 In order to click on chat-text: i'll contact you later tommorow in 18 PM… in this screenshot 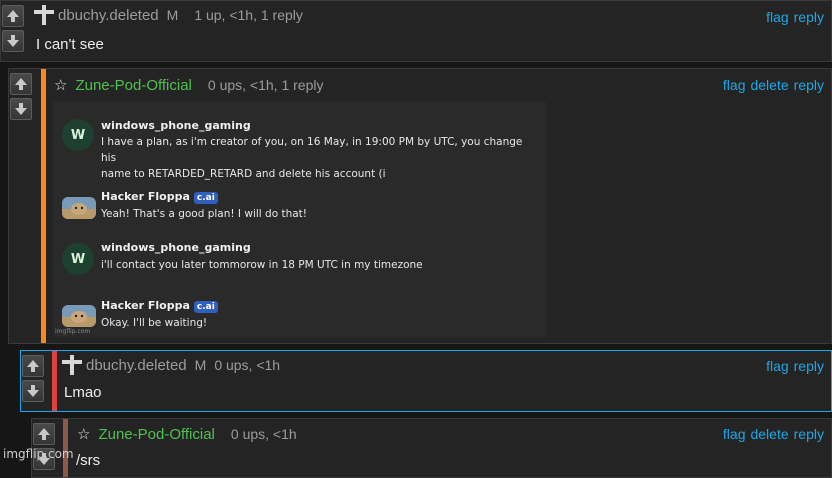, I will do `click(316, 265)`.